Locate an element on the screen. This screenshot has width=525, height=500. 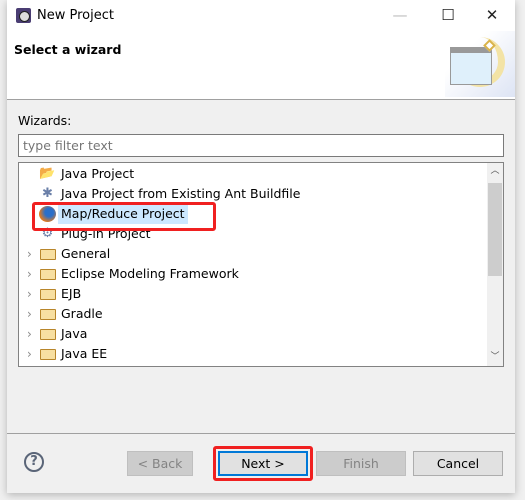
tree-folder: › Gradle is located at coordinates (253, 314).